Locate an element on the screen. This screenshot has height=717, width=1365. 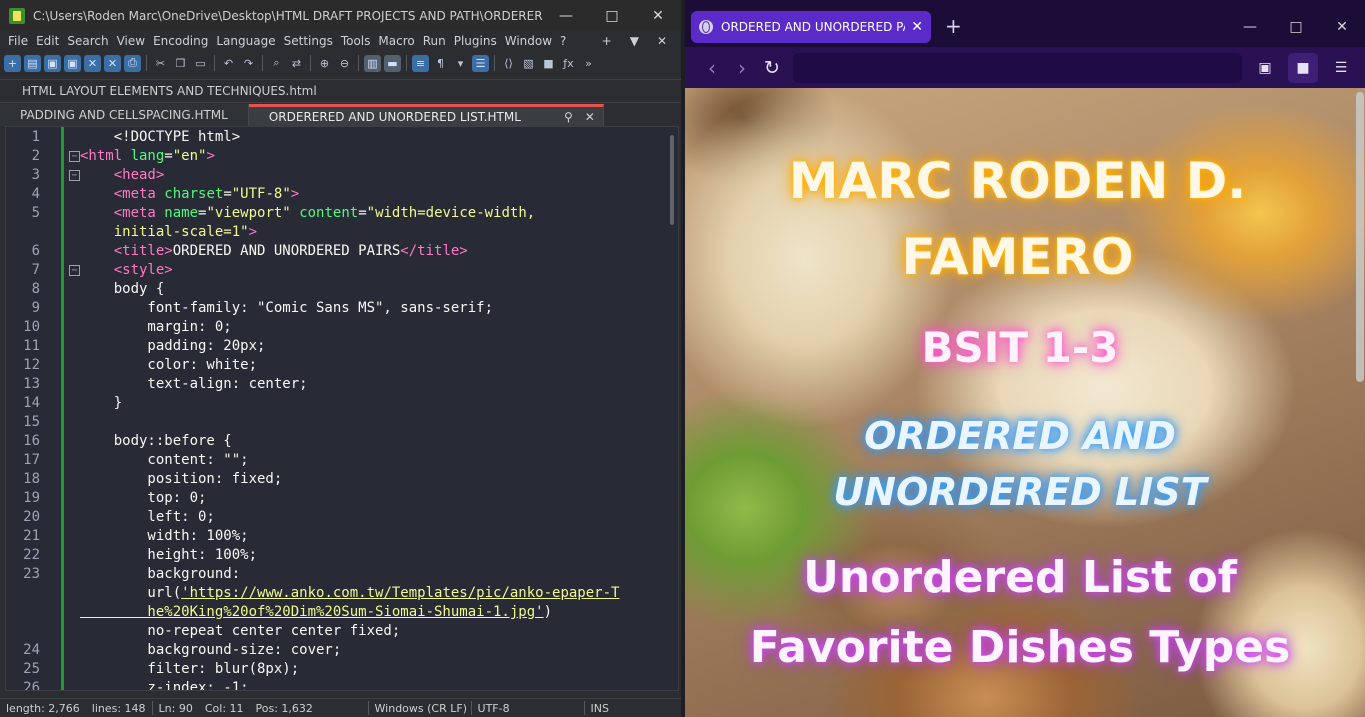
menu-icon: ☰ is located at coordinates (1341, 68).